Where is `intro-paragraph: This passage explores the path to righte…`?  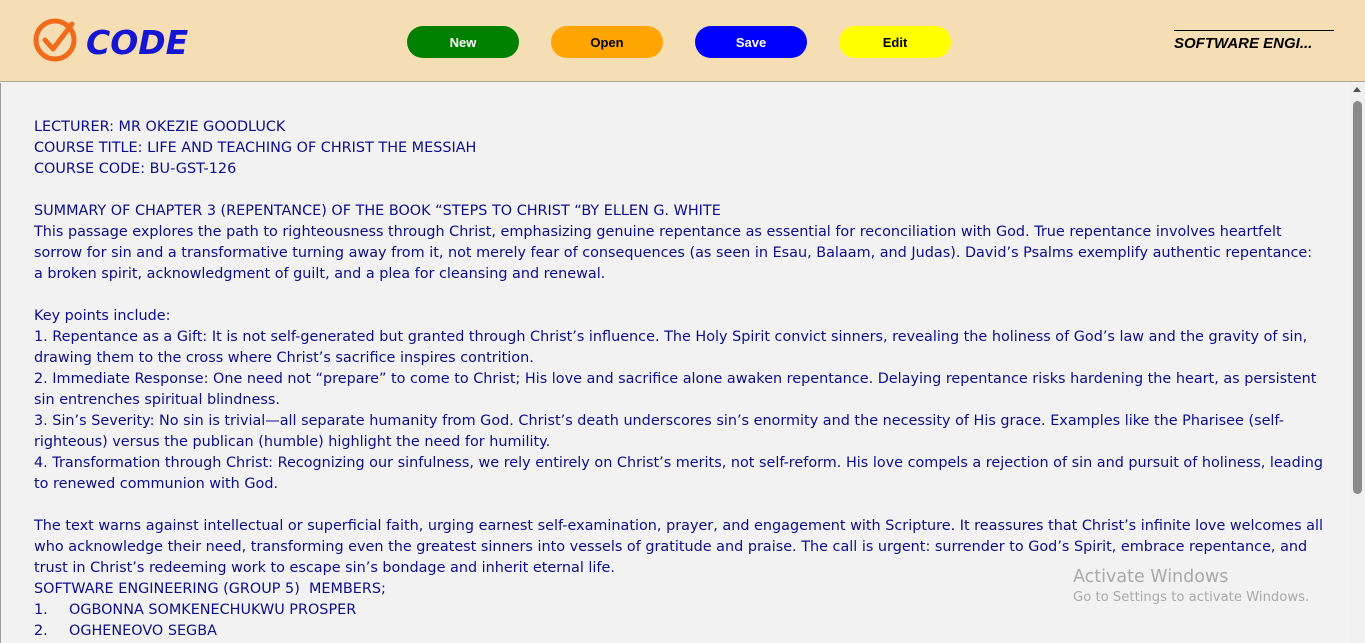
intro-paragraph: This passage explores the path to righte… is located at coordinates (675, 253).